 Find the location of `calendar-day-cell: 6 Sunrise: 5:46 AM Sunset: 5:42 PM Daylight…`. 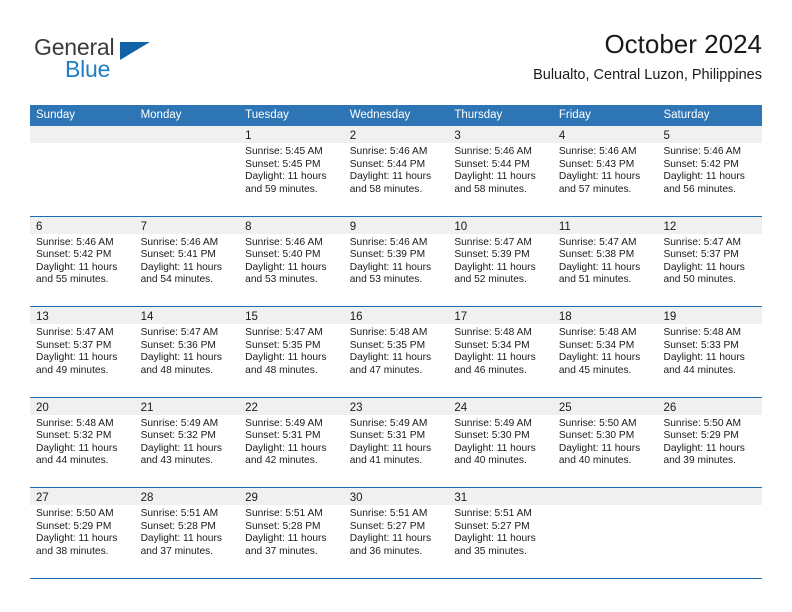

calendar-day-cell: 6 Sunrise: 5:46 AM Sunset: 5:42 PM Daylight… is located at coordinates (82, 261).